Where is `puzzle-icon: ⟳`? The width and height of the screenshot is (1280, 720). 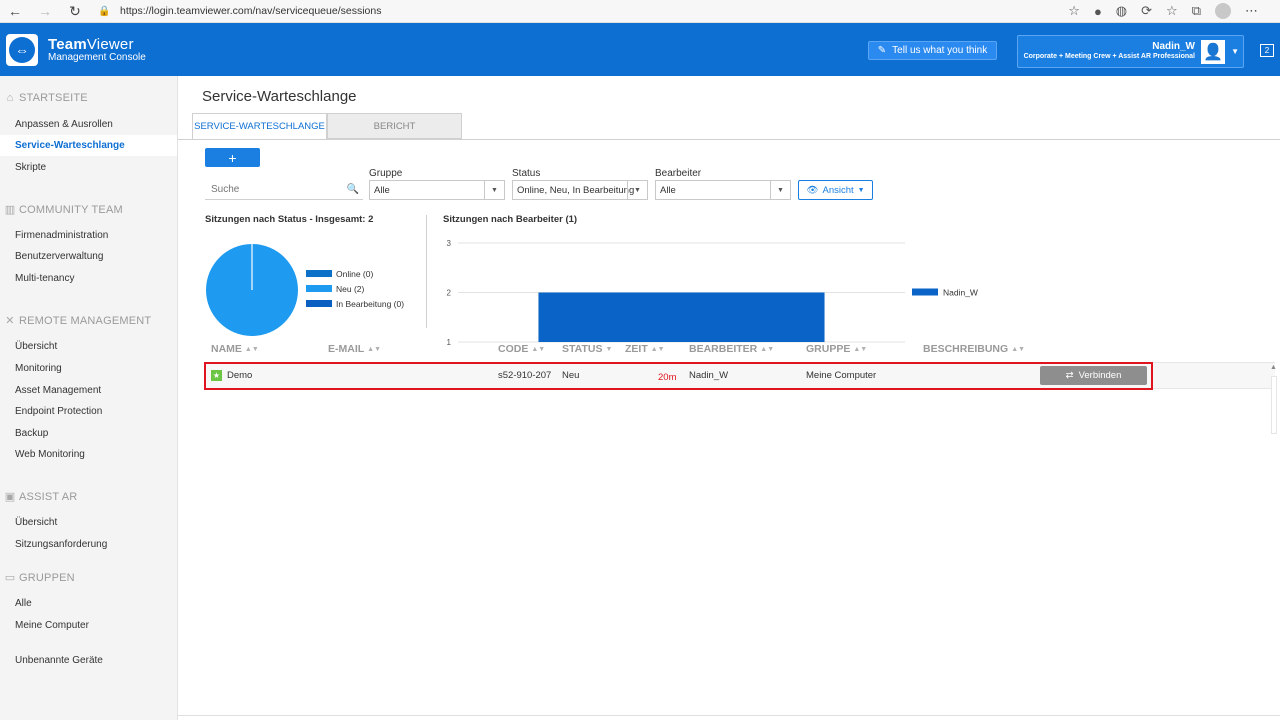 puzzle-icon: ⟳ is located at coordinates (1146, 11).